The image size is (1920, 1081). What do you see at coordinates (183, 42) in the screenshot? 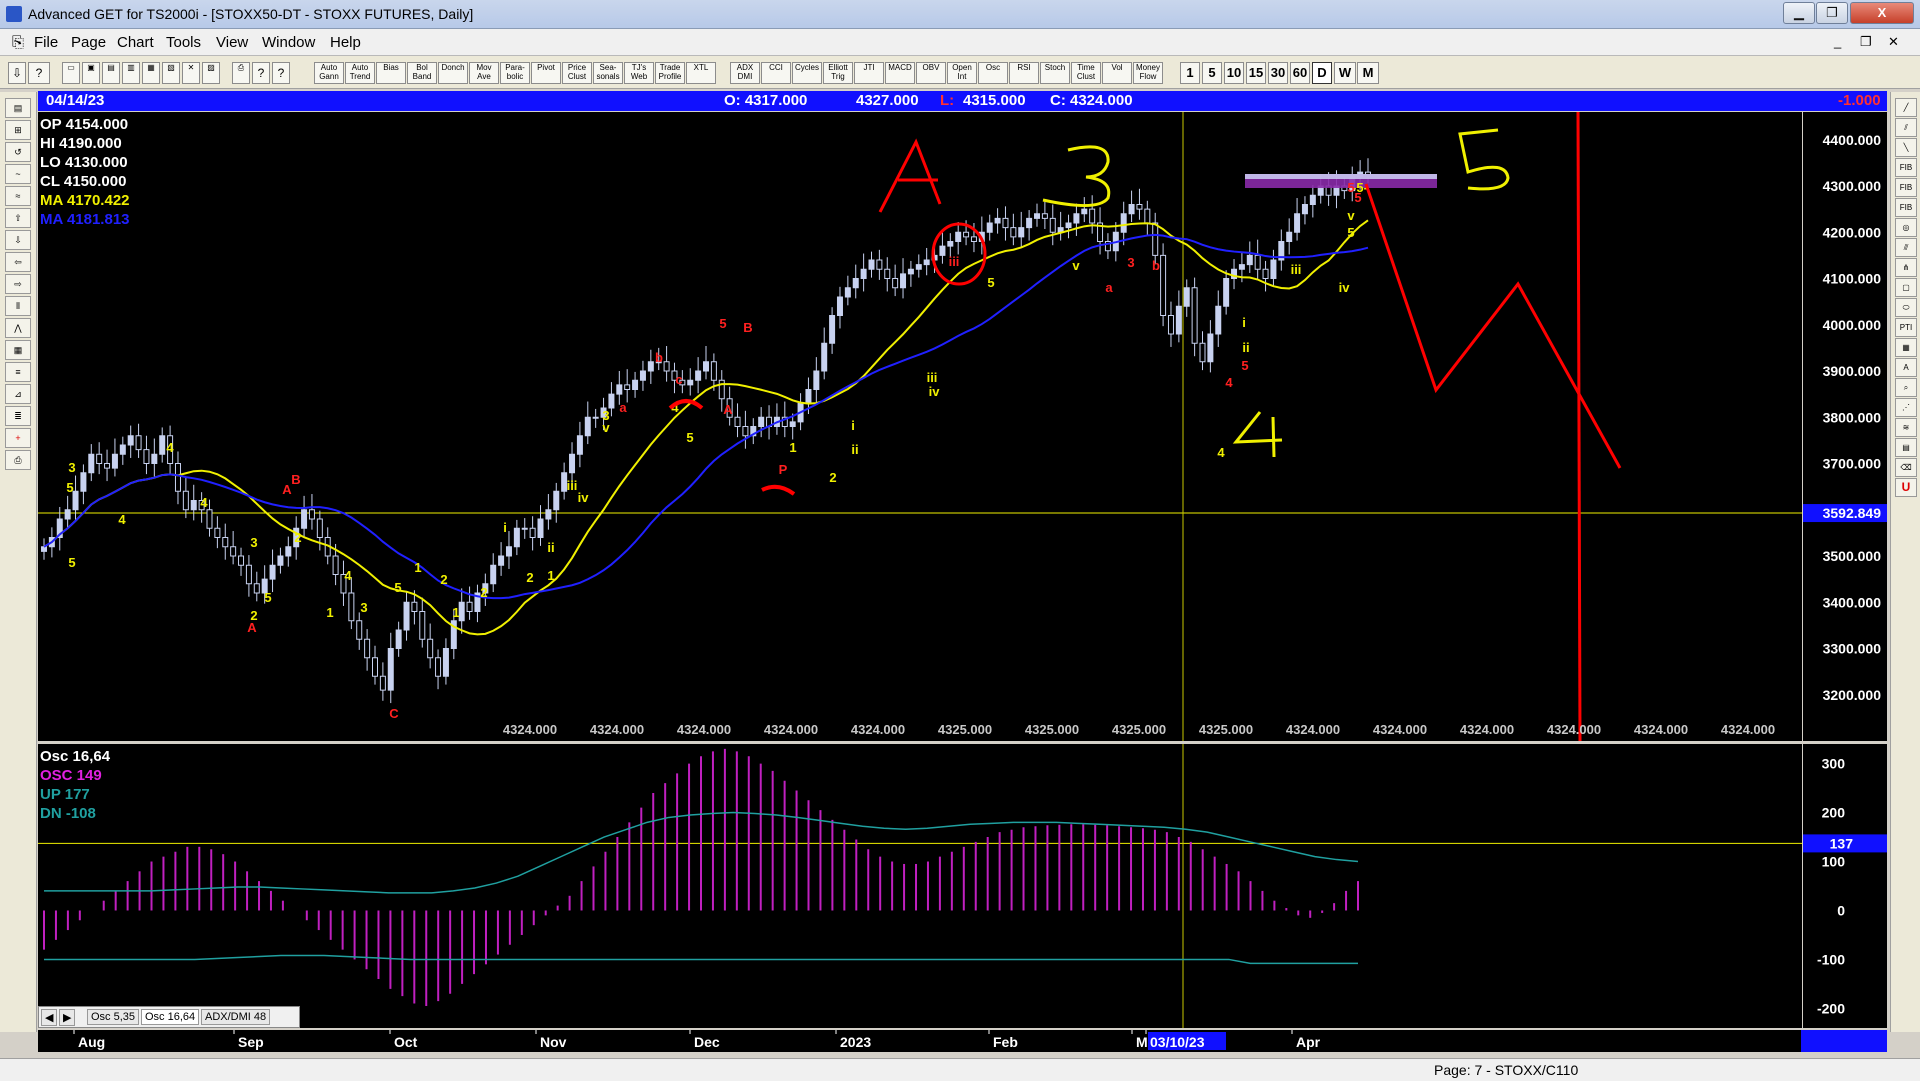
I see `menu-tools: Tools` at bounding box center [183, 42].